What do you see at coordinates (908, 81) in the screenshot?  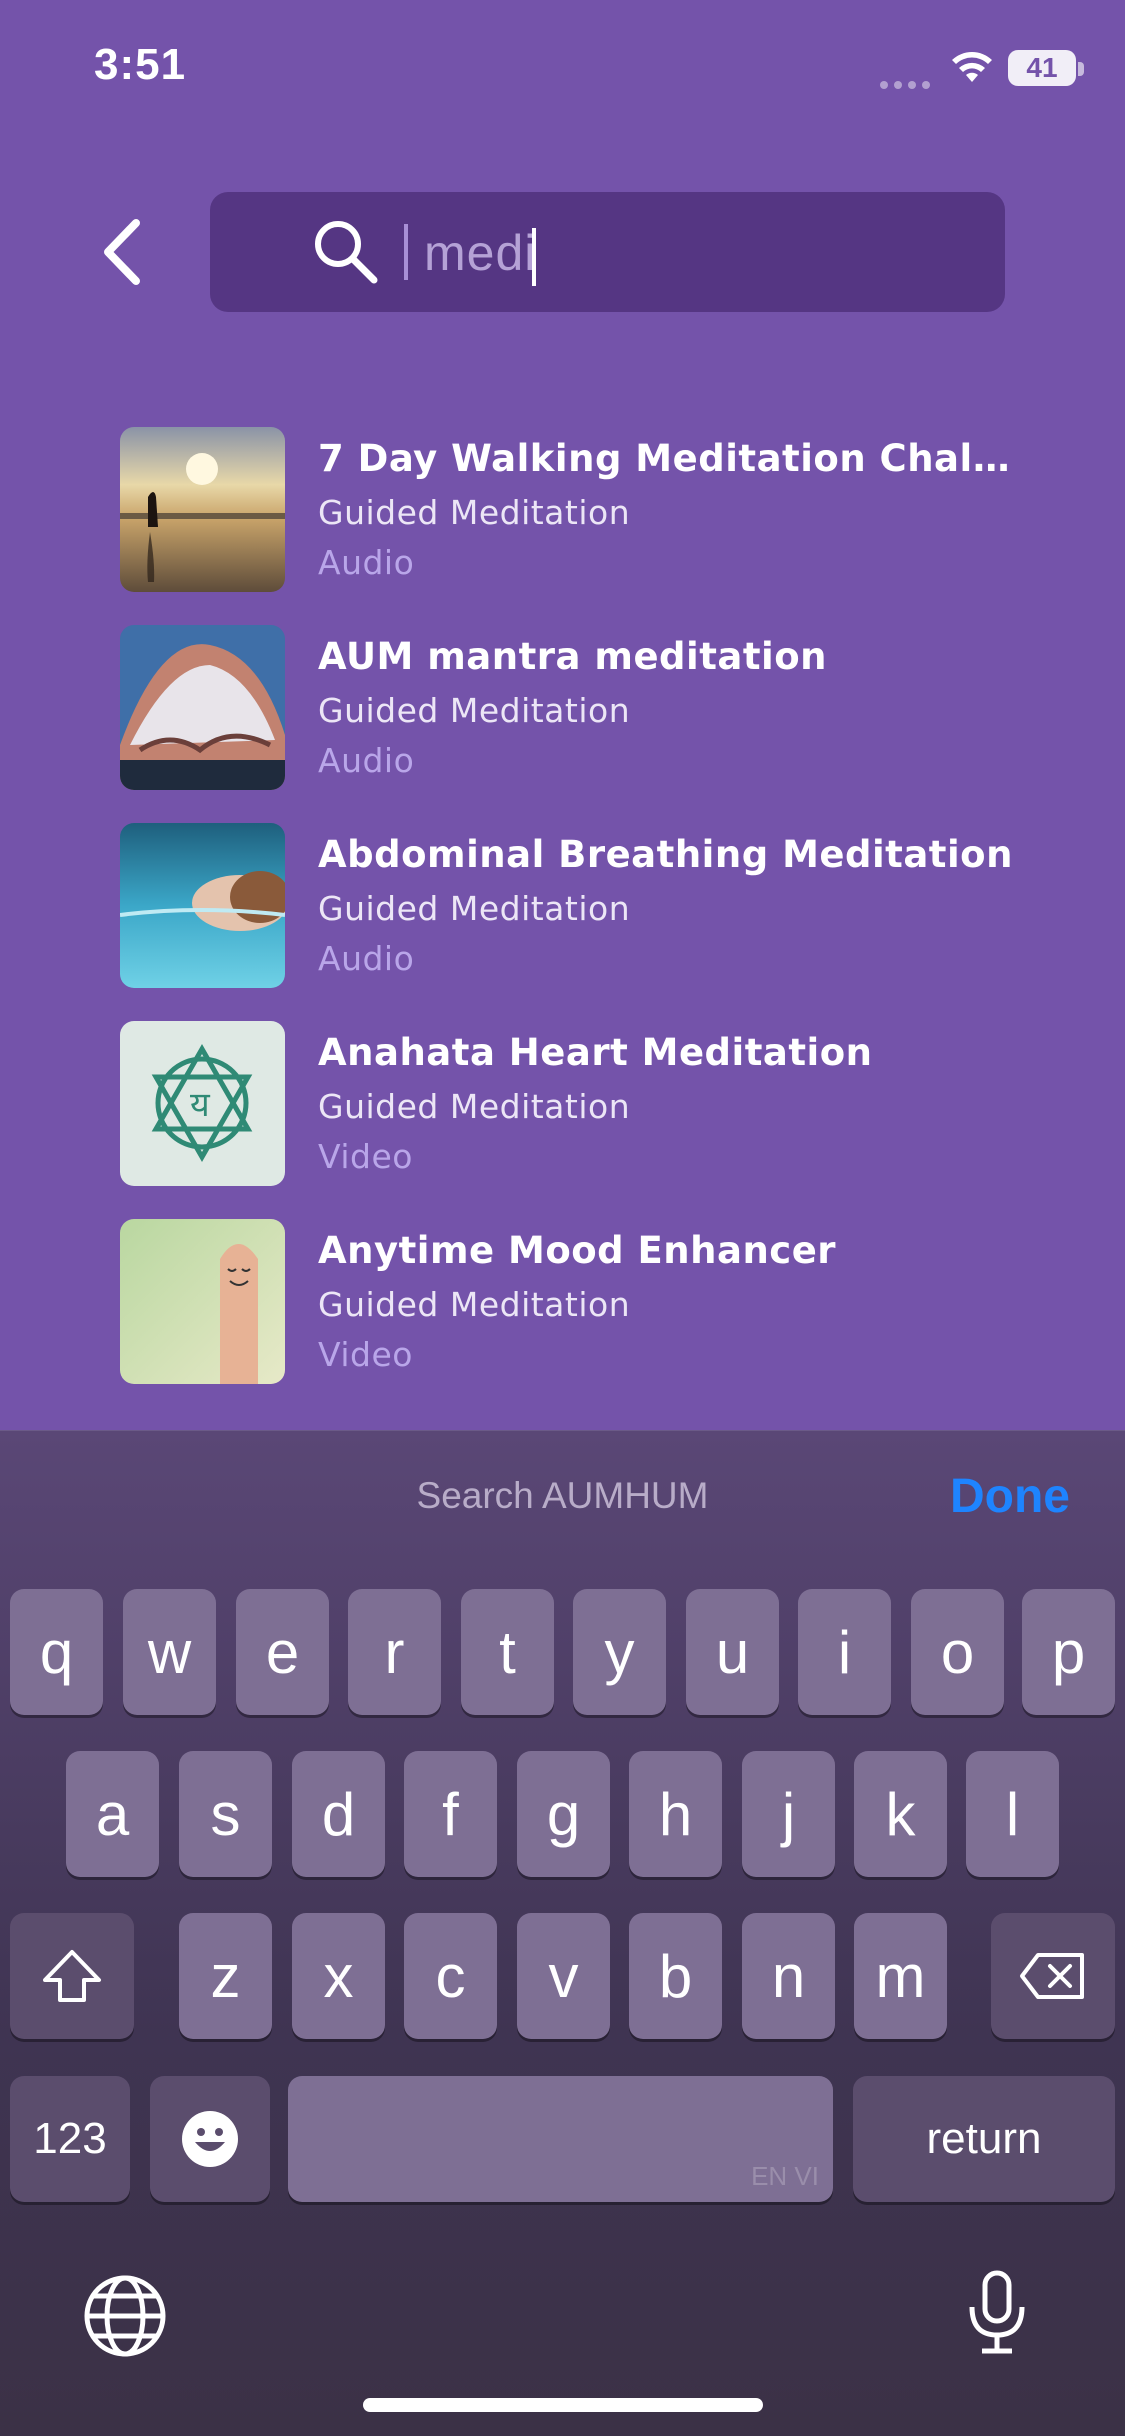 I see `cellular-signal-icon` at bounding box center [908, 81].